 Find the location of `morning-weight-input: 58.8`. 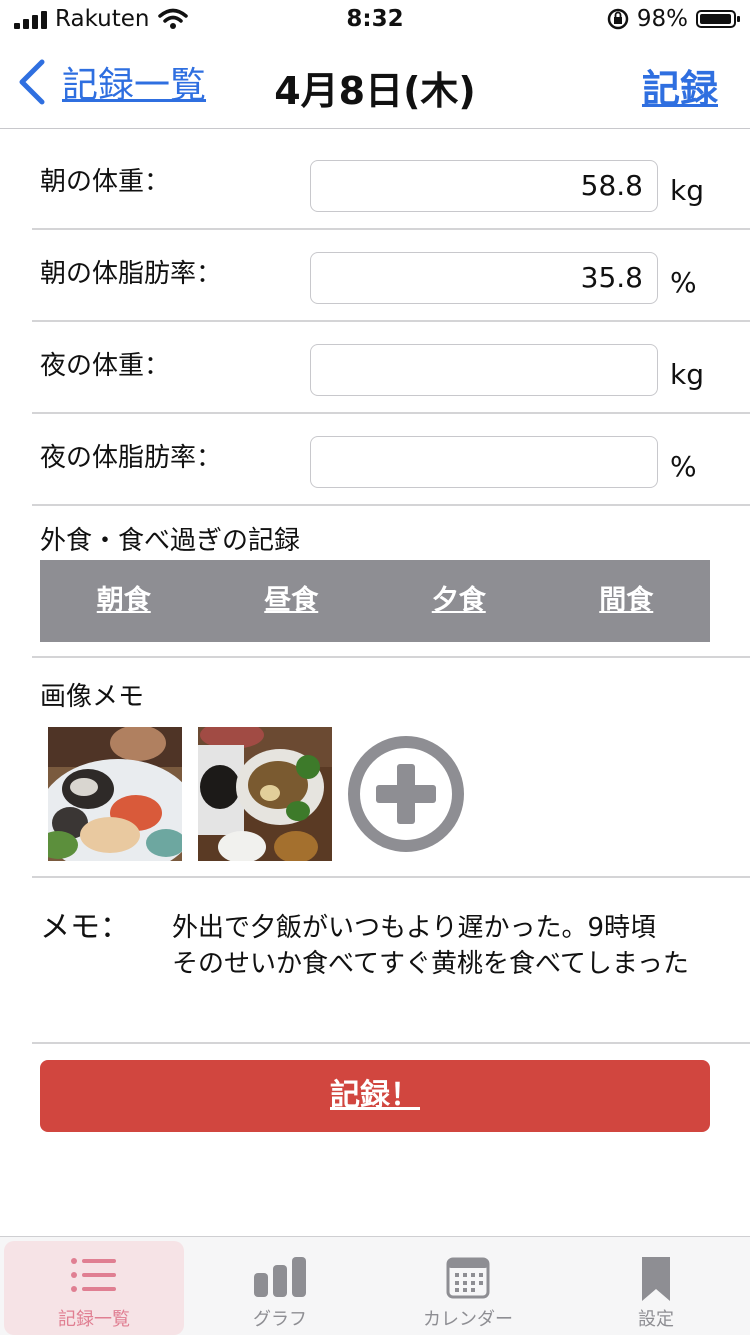

morning-weight-input: 58.8 is located at coordinates (484, 186).